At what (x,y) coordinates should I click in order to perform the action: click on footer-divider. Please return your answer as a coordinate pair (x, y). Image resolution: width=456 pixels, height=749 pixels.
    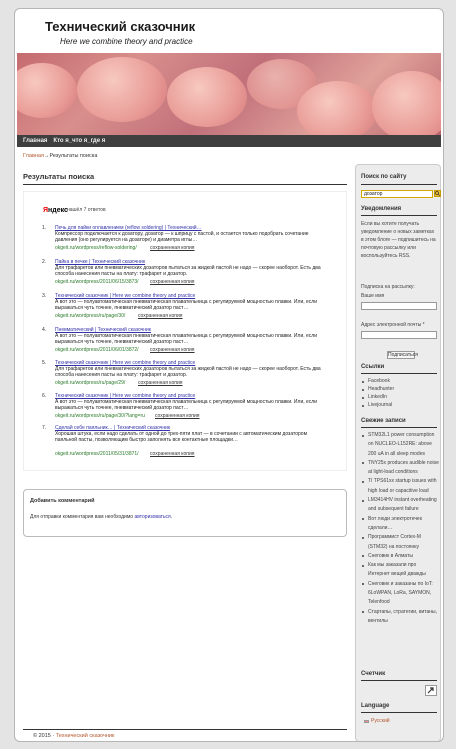
    Looking at the image, I should click on (185, 729).